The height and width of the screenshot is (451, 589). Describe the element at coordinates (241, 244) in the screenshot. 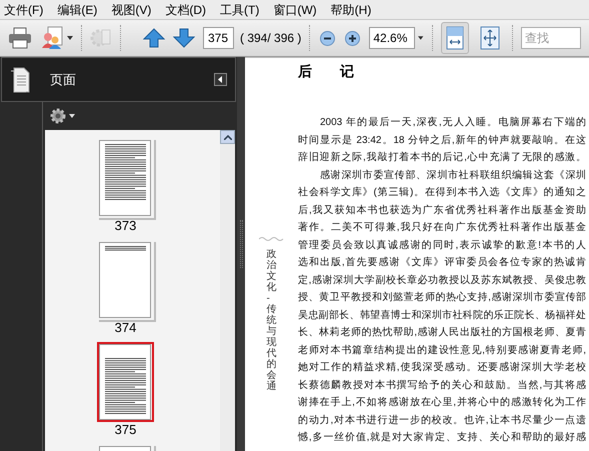

I see `splitter-grip` at that location.